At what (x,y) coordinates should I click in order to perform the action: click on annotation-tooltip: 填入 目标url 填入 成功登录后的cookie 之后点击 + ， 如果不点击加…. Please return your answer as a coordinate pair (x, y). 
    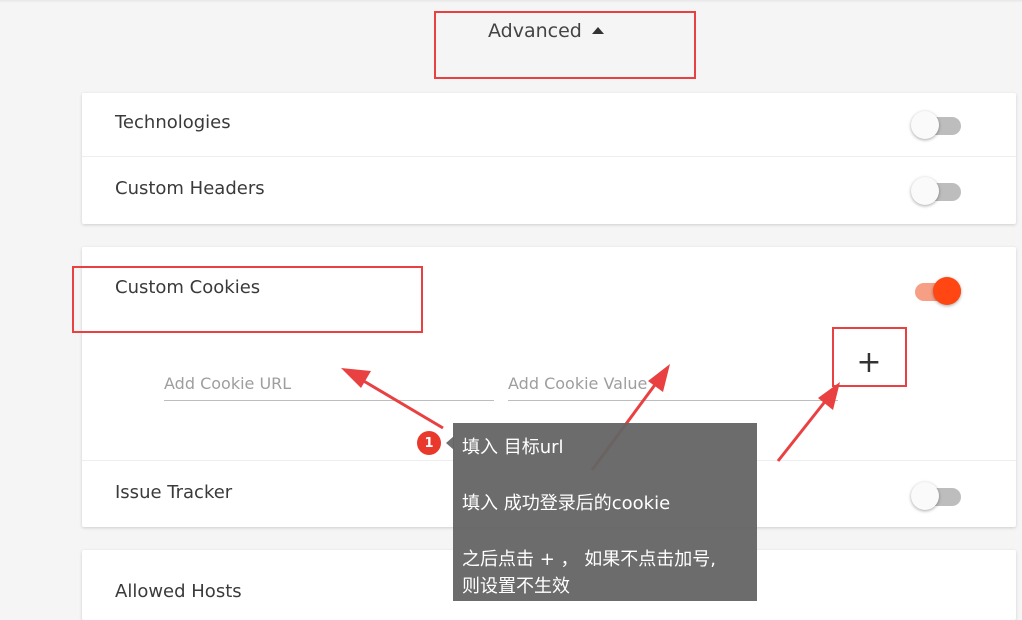
    Looking at the image, I should click on (605, 512).